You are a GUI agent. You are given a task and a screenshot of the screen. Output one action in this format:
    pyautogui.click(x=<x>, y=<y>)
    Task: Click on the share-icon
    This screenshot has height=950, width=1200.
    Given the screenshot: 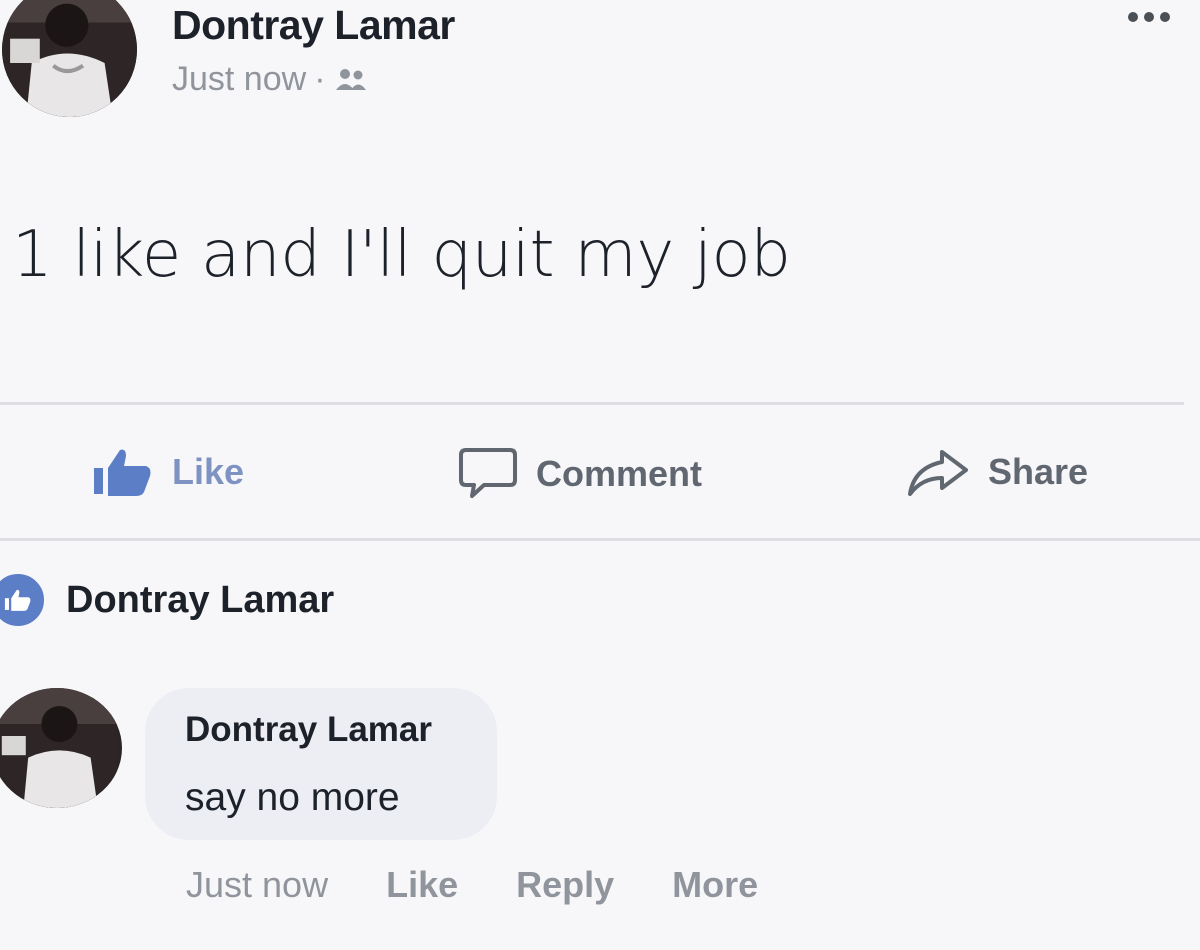 What is the action you would take?
    pyautogui.click(x=938, y=473)
    